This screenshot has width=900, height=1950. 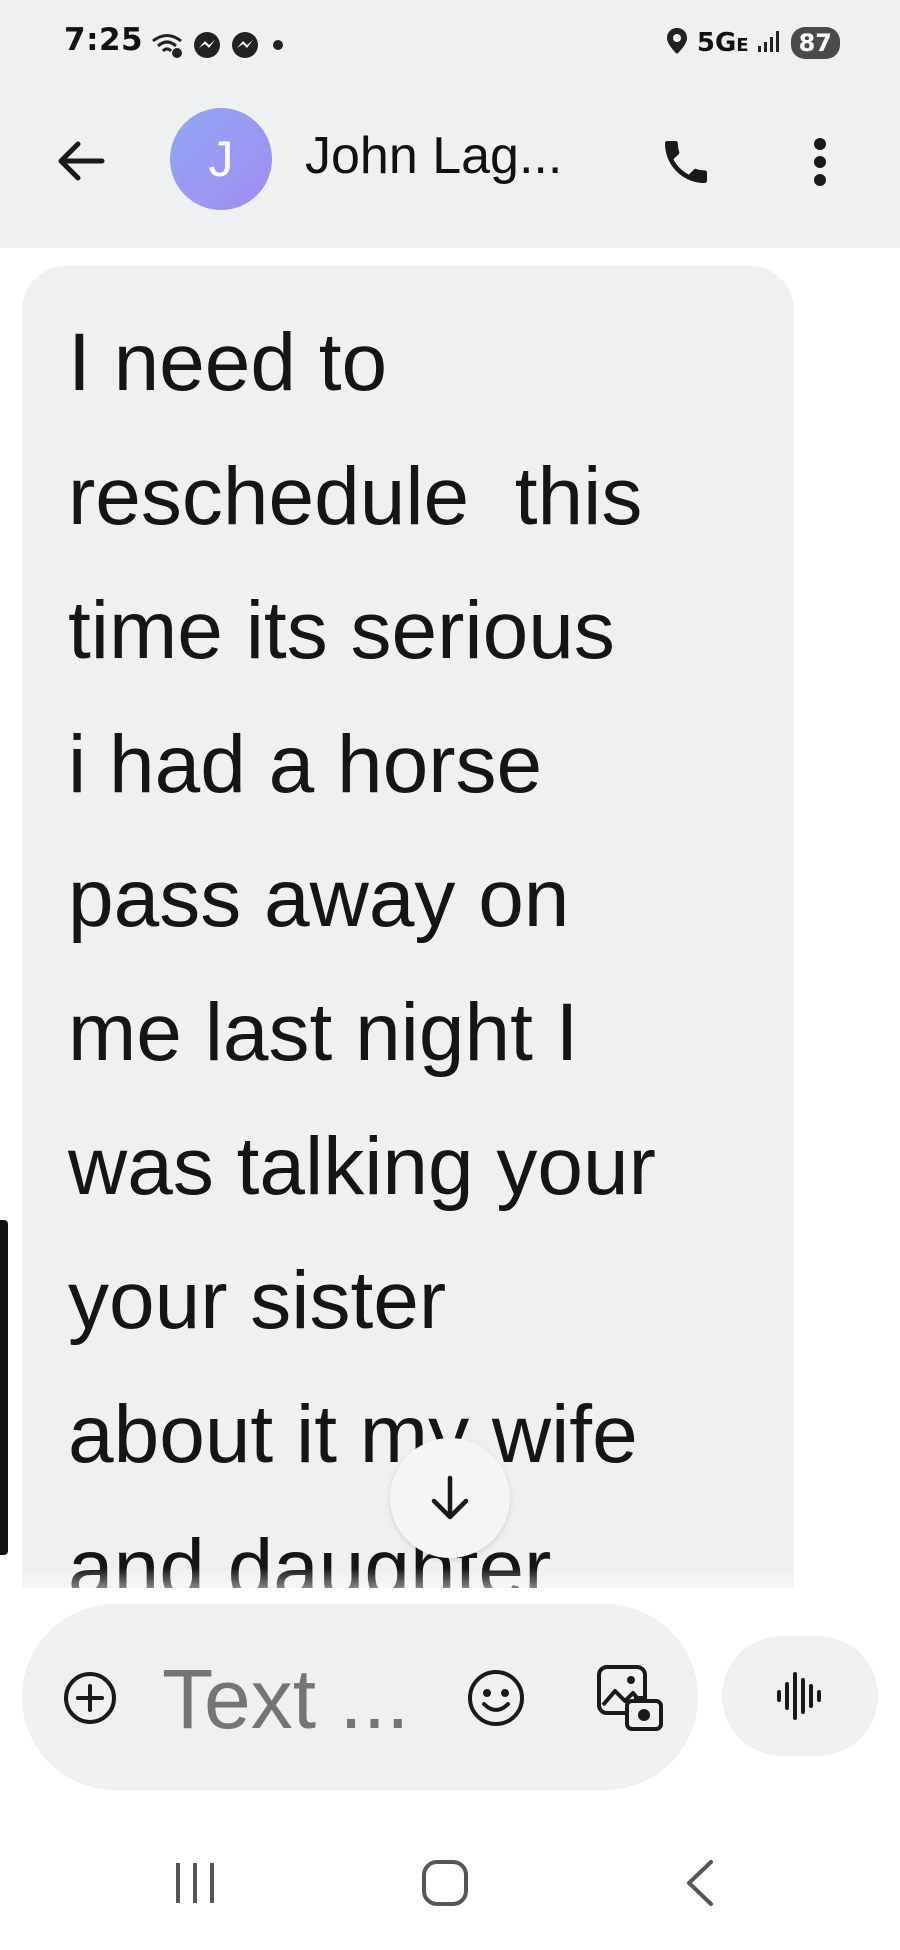 What do you see at coordinates (722, 43) in the screenshot?
I see `network-type: 5GE` at bounding box center [722, 43].